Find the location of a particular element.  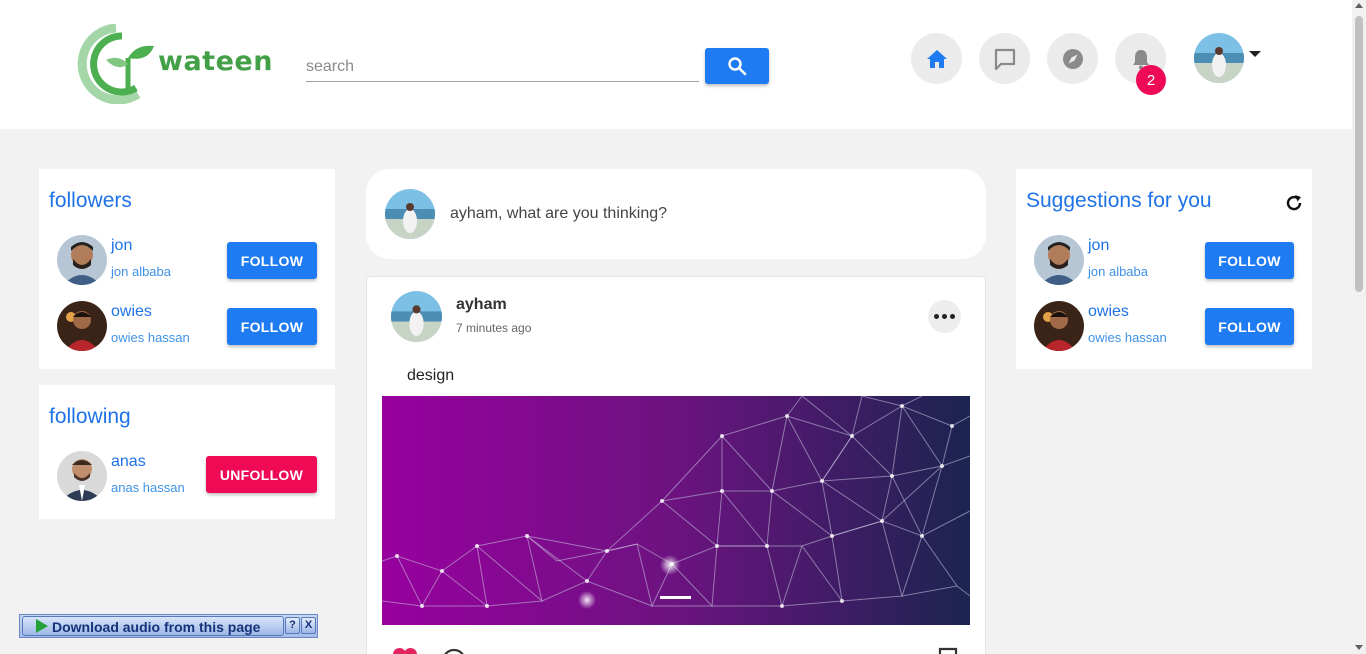

following-row: anas anas hassan UNFOLLOW is located at coordinates (197, 477).